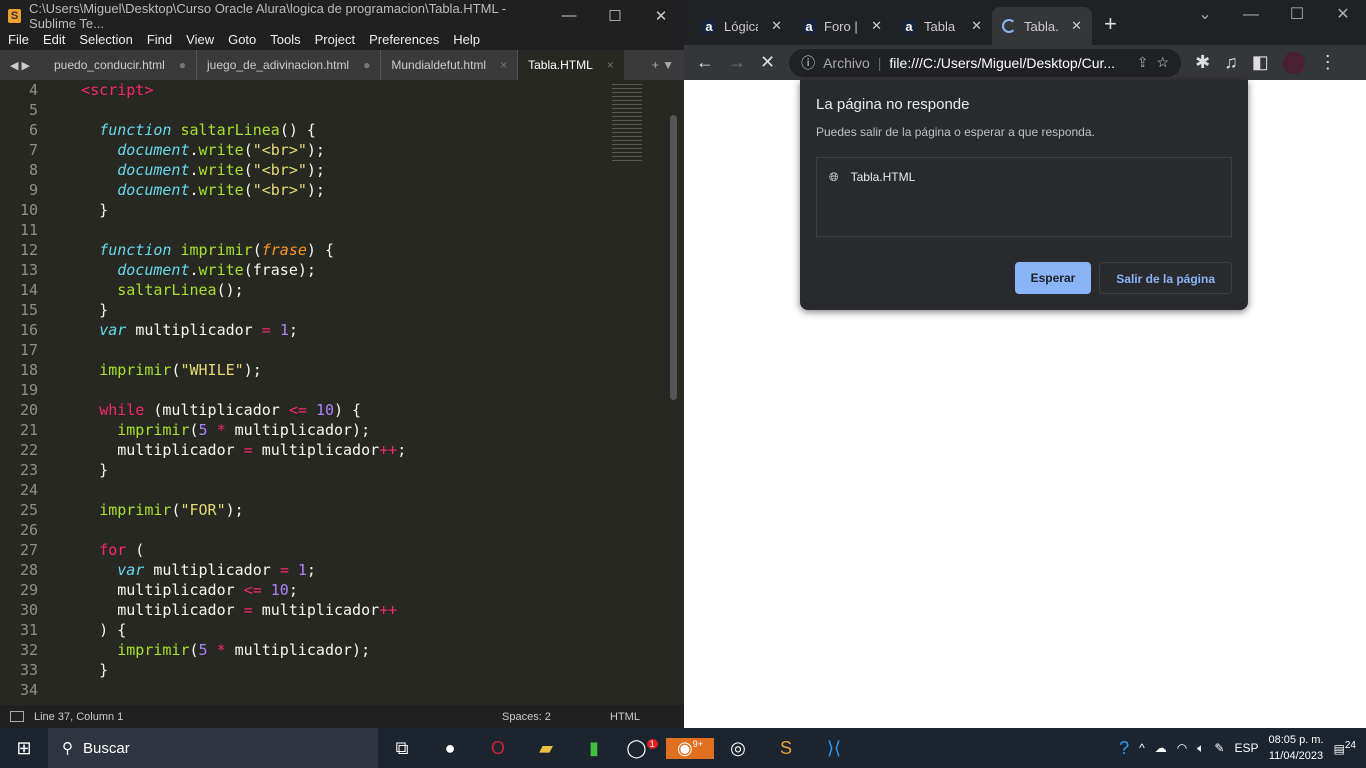 This screenshot has height=768, width=1366. I want to click on cloud-icon: ☁, so click(1161, 748).